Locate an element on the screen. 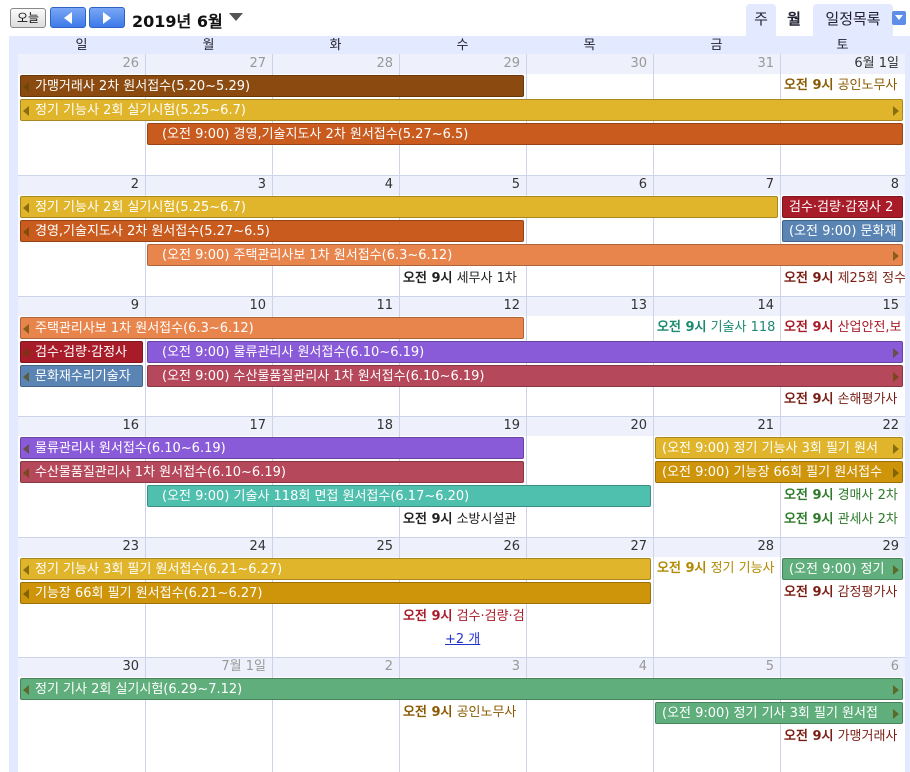 Image resolution: width=910 pixels, height=772 pixels. calendar-event: (오전 9:00) 경영,기술지도사 2차 원서접수(5.27~6.5) is located at coordinates (525, 134).